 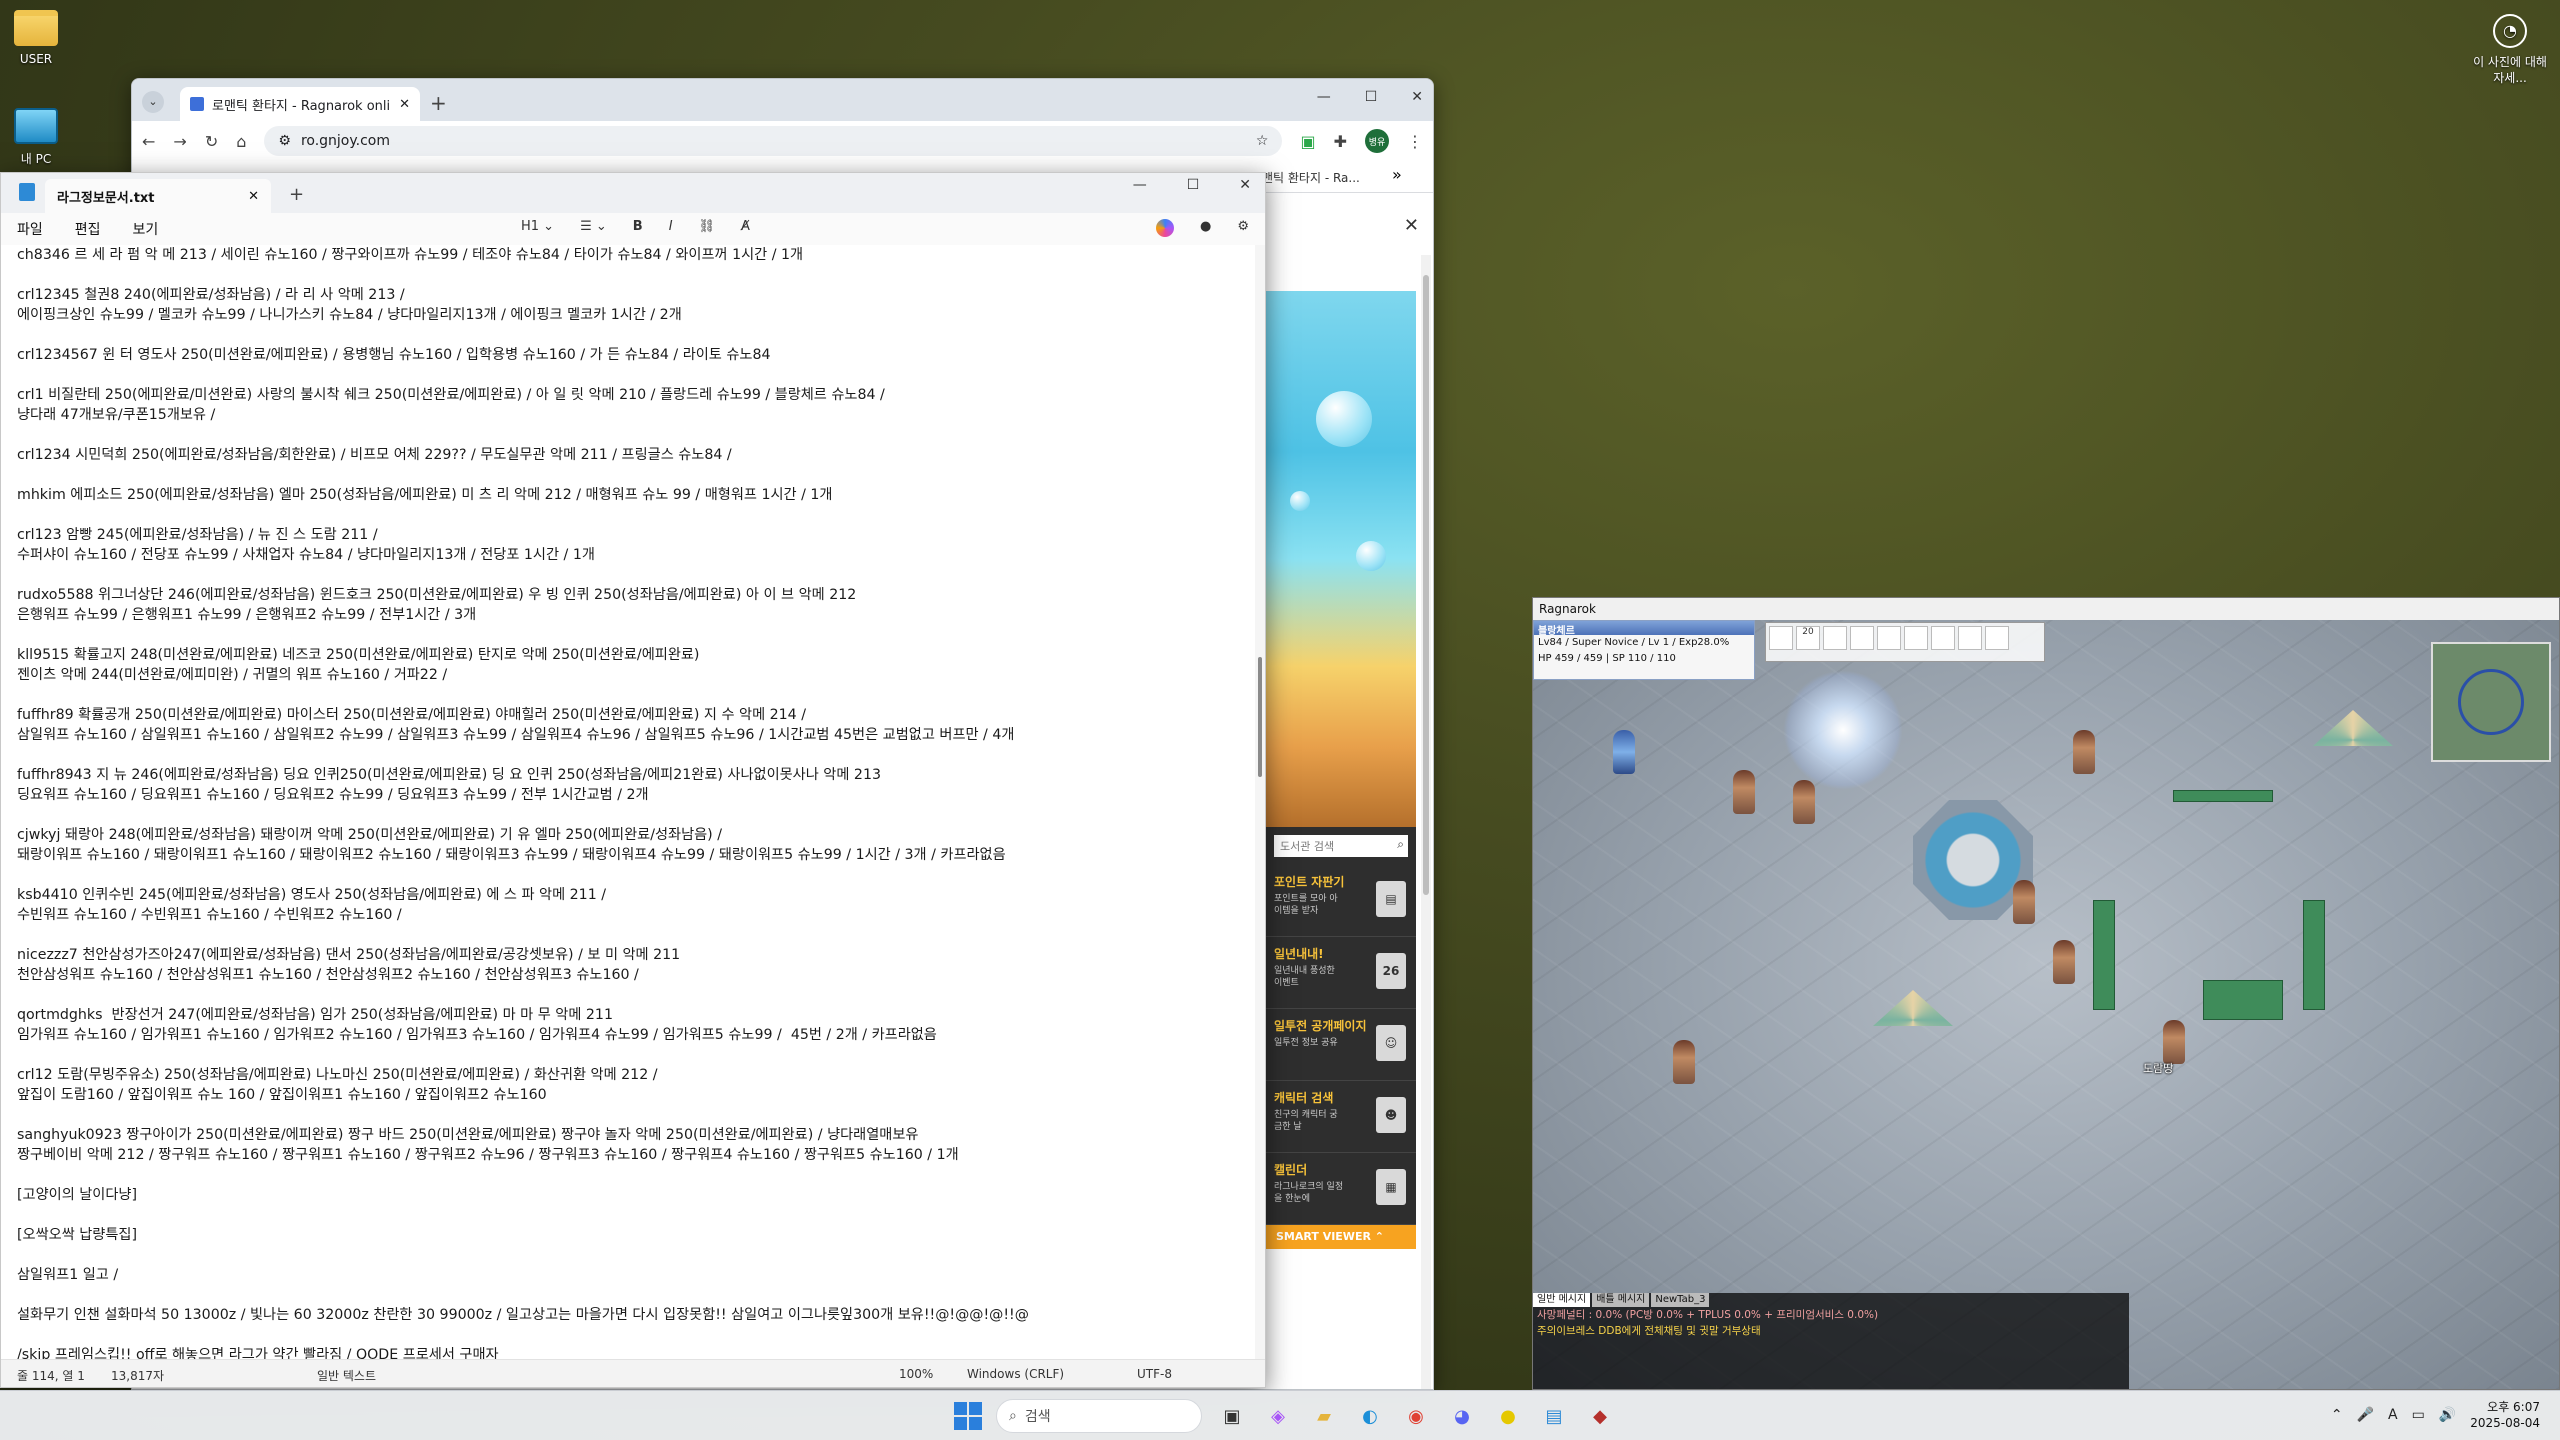 What do you see at coordinates (638, 226) in the screenshot?
I see `bold-button: B` at bounding box center [638, 226].